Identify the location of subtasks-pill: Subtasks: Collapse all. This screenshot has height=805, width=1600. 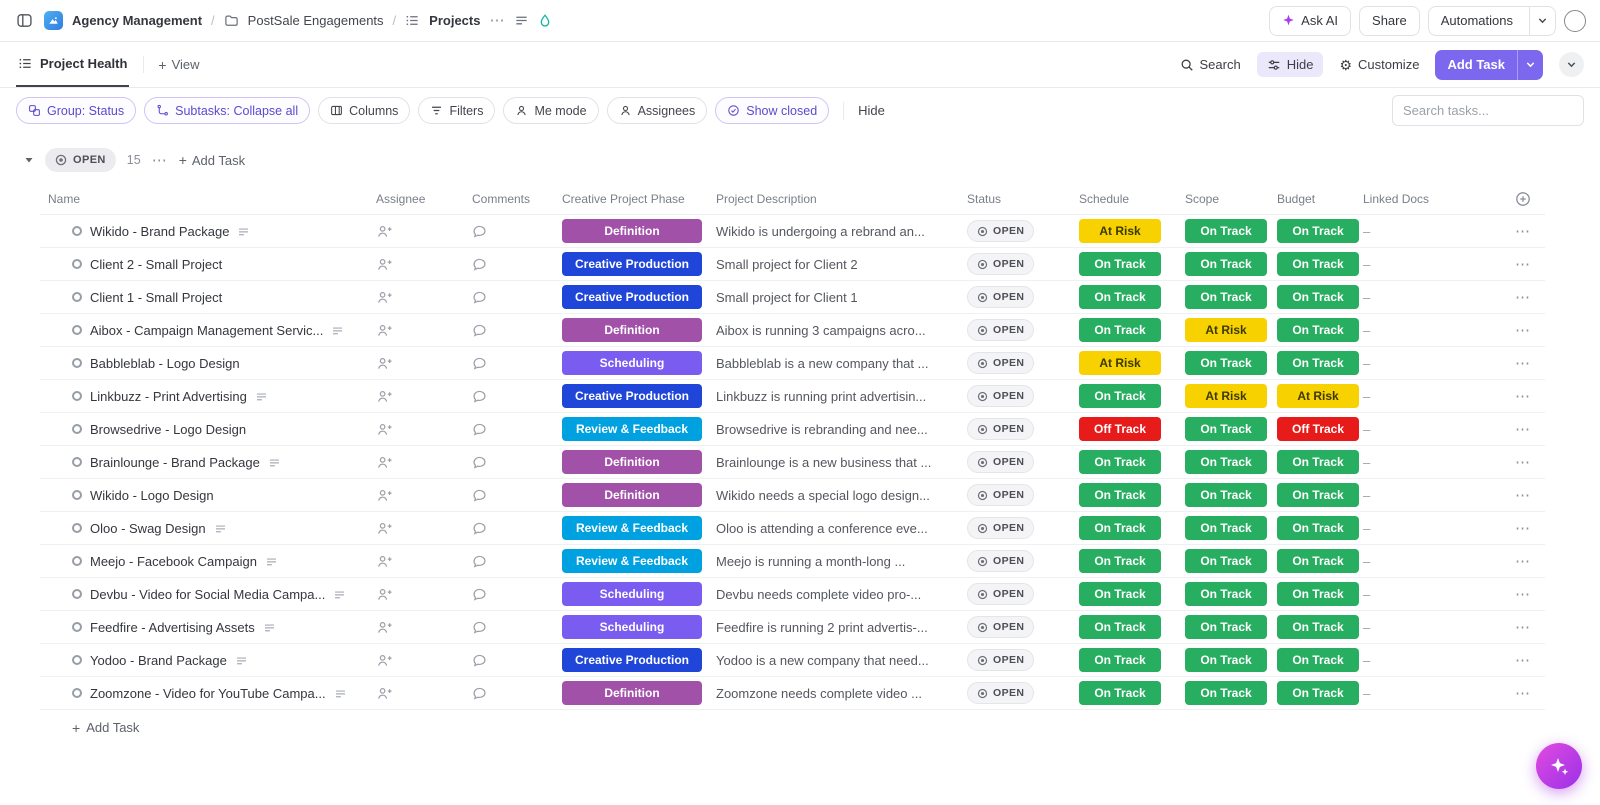
(227, 110).